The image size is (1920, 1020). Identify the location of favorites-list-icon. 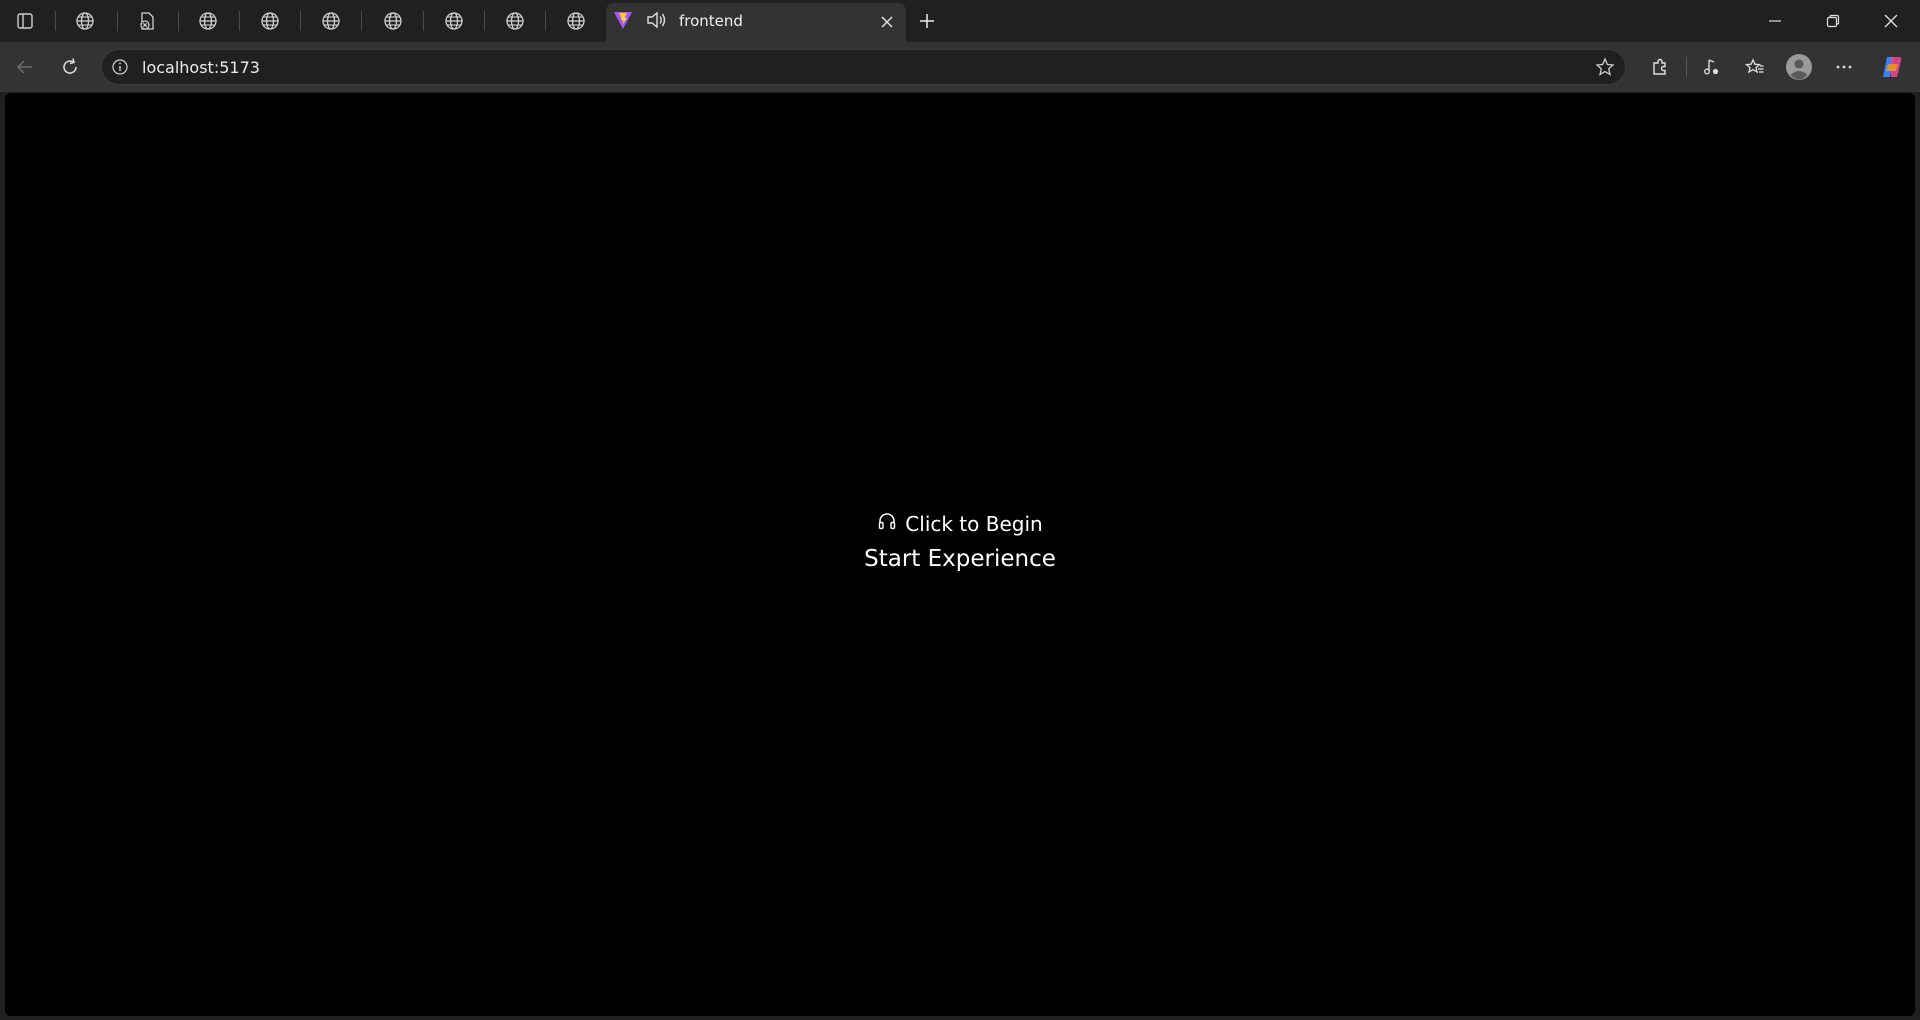
(1754, 66).